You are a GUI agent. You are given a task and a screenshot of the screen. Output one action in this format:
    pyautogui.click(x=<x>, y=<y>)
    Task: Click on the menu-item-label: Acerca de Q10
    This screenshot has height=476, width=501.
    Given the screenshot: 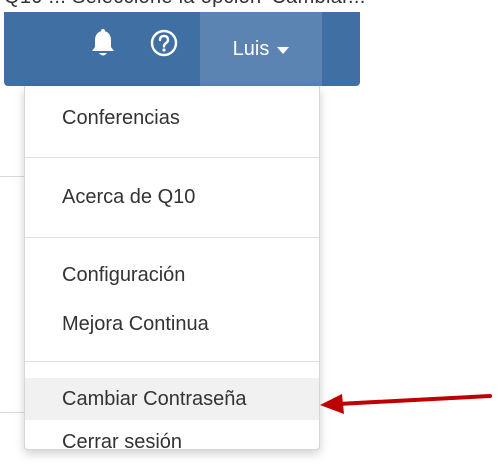 What is the action you would take?
    pyautogui.click(x=129, y=196)
    